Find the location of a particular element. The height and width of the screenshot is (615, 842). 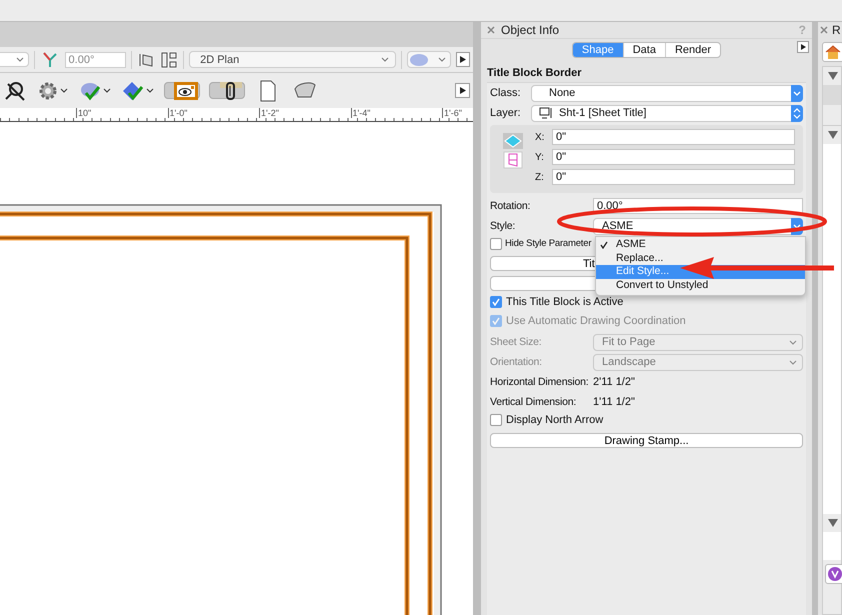

view-dropdown: 2D Plan is located at coordinates (292, 59).